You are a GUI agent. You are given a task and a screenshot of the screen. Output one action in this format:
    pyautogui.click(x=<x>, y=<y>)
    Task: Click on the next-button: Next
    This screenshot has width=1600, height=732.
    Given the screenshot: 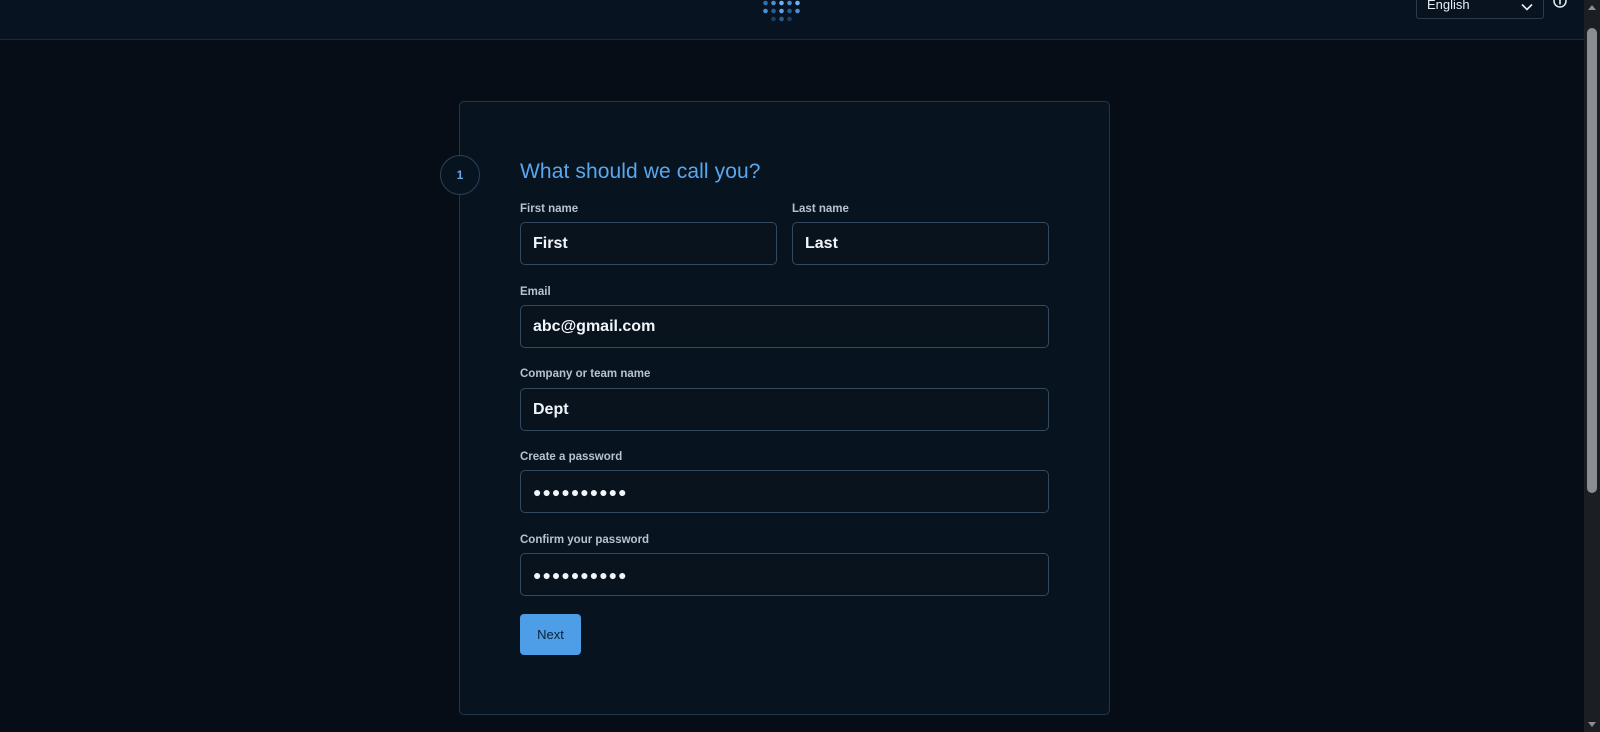 What is the action you would take?
    pyautogui.click(x=550, y=634)
    